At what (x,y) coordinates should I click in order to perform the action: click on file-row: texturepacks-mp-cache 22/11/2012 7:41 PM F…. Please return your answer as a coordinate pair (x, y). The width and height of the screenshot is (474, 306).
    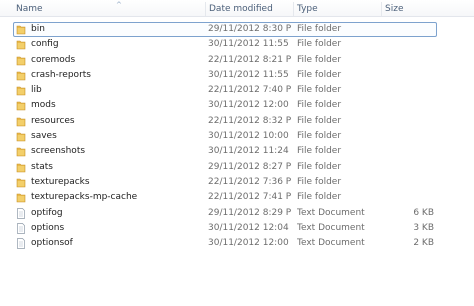
    Looking at the image, I should click on (237, 197).